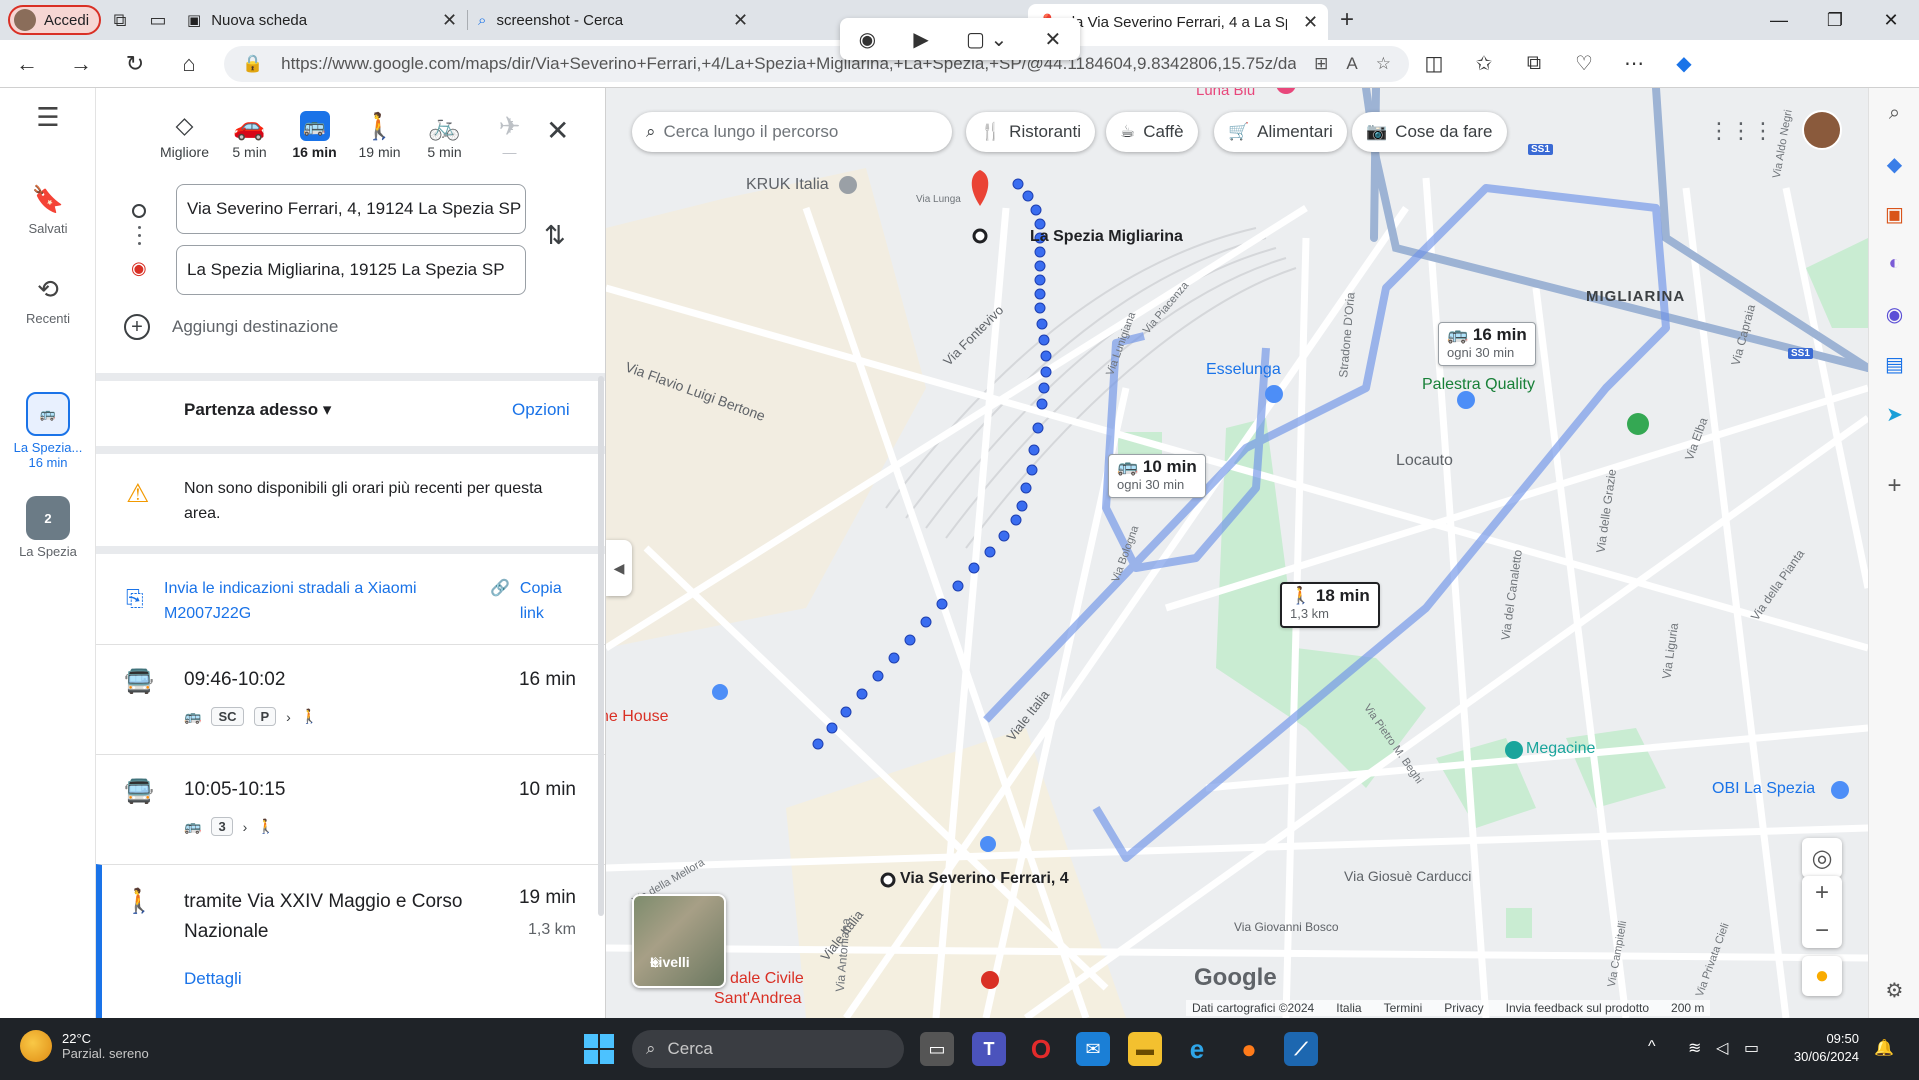 This screenshot has width=1919, height=1080. I want to click on swap-icon: ⇅, so click(555, 235).